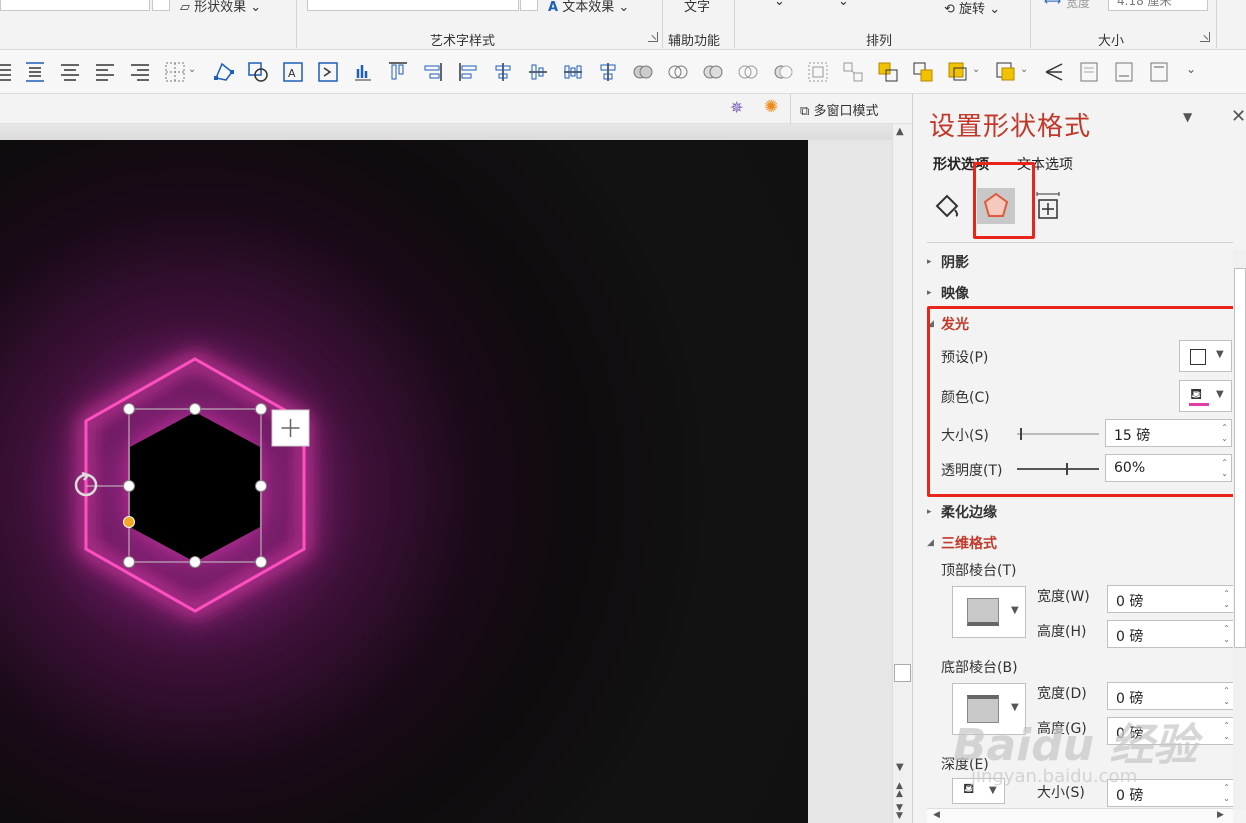 This screenshot has height=823, width=1246. What do you see at coordinates (936, 815) in the screenshot?
I see `scroll-left-icon: ◀` at bounding box center [936, 815].